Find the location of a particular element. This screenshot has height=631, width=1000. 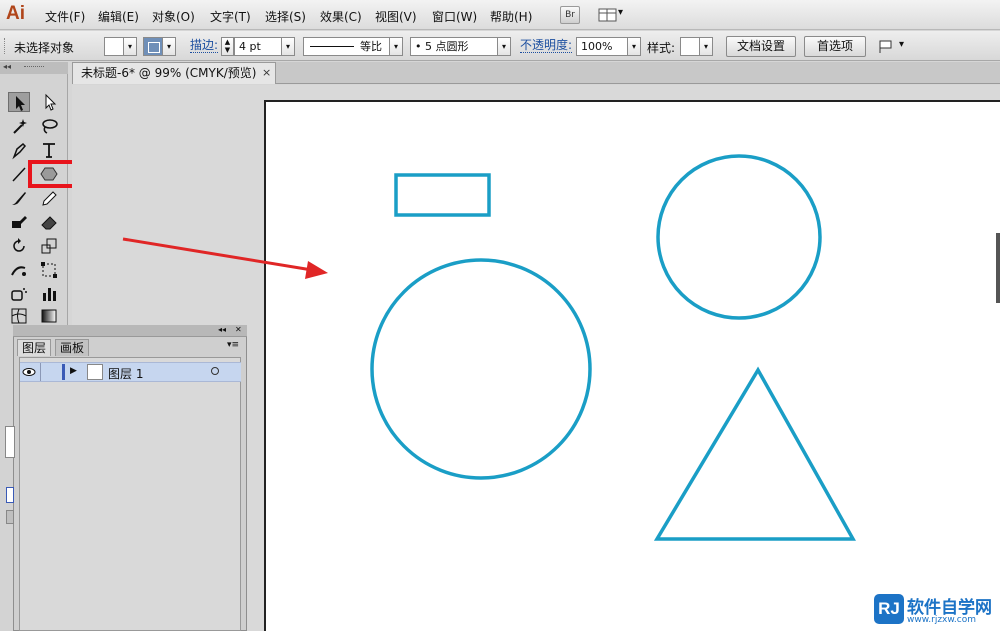

layer-thumbnail is located at coordinates (95, 372).